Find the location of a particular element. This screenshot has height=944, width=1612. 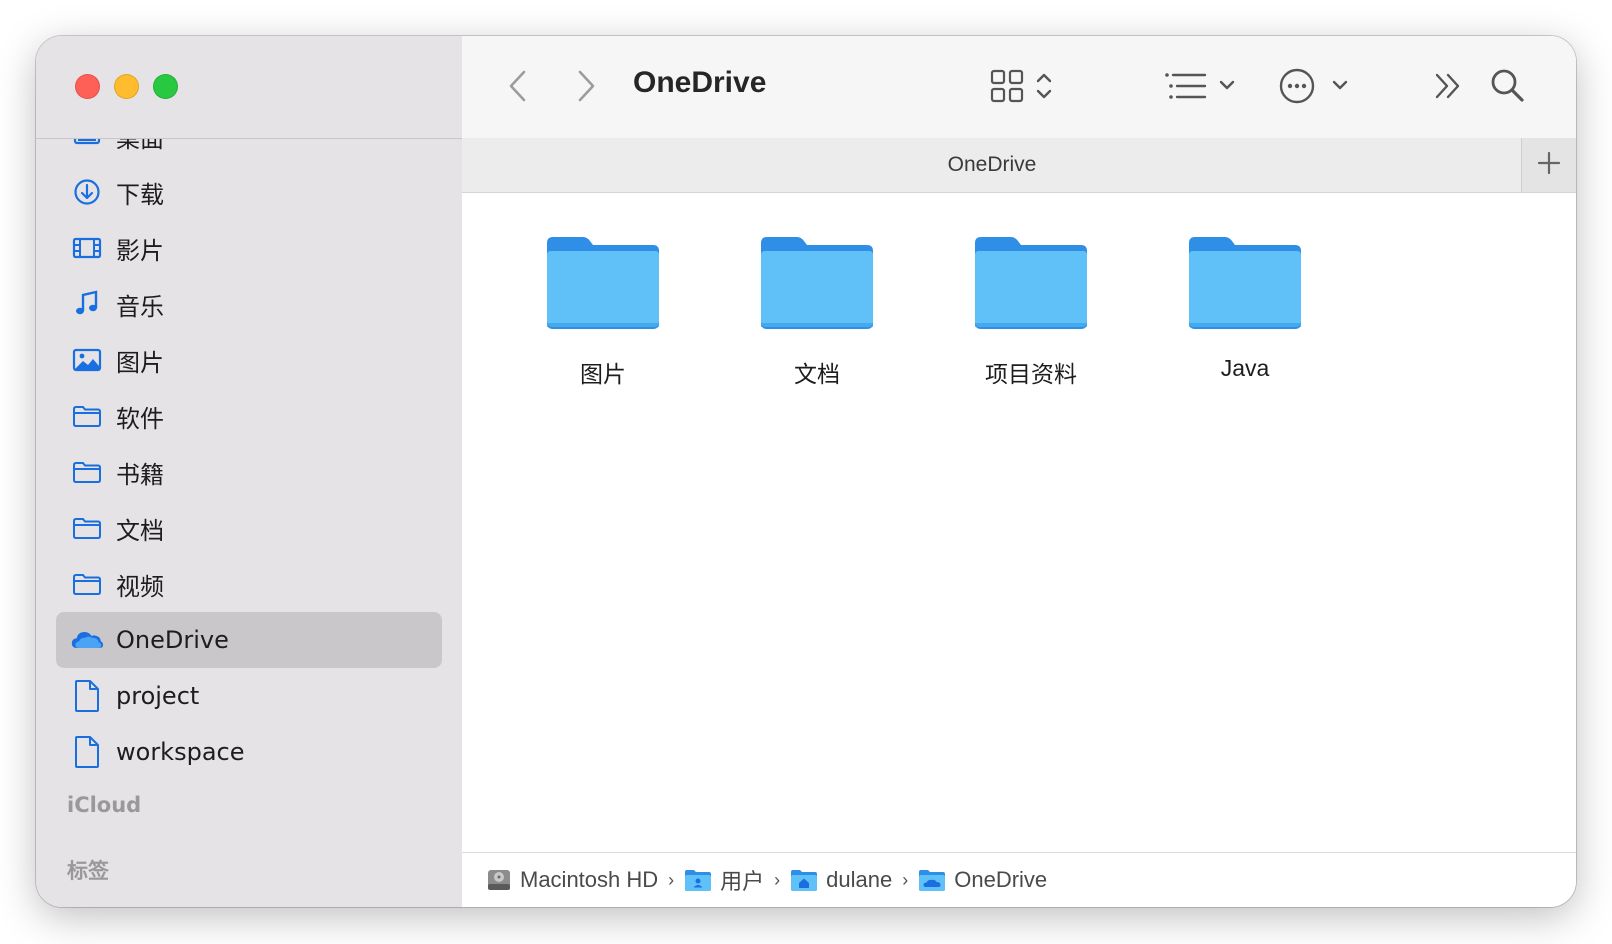

ellipsis-circle-icon is located at coordinates (1317, 88).